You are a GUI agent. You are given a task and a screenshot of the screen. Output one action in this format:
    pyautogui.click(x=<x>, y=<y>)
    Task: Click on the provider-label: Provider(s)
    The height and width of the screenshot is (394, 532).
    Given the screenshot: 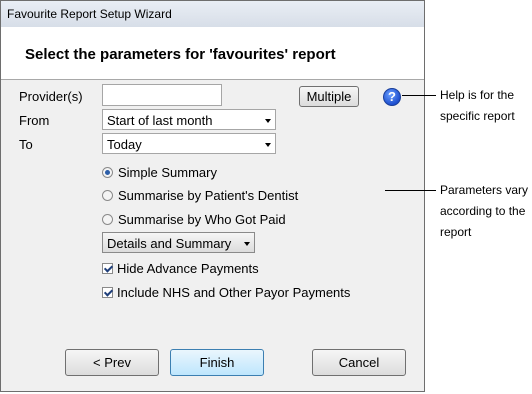 What is the action you would take?
    pyautogui.click(x=51, y=96)
    